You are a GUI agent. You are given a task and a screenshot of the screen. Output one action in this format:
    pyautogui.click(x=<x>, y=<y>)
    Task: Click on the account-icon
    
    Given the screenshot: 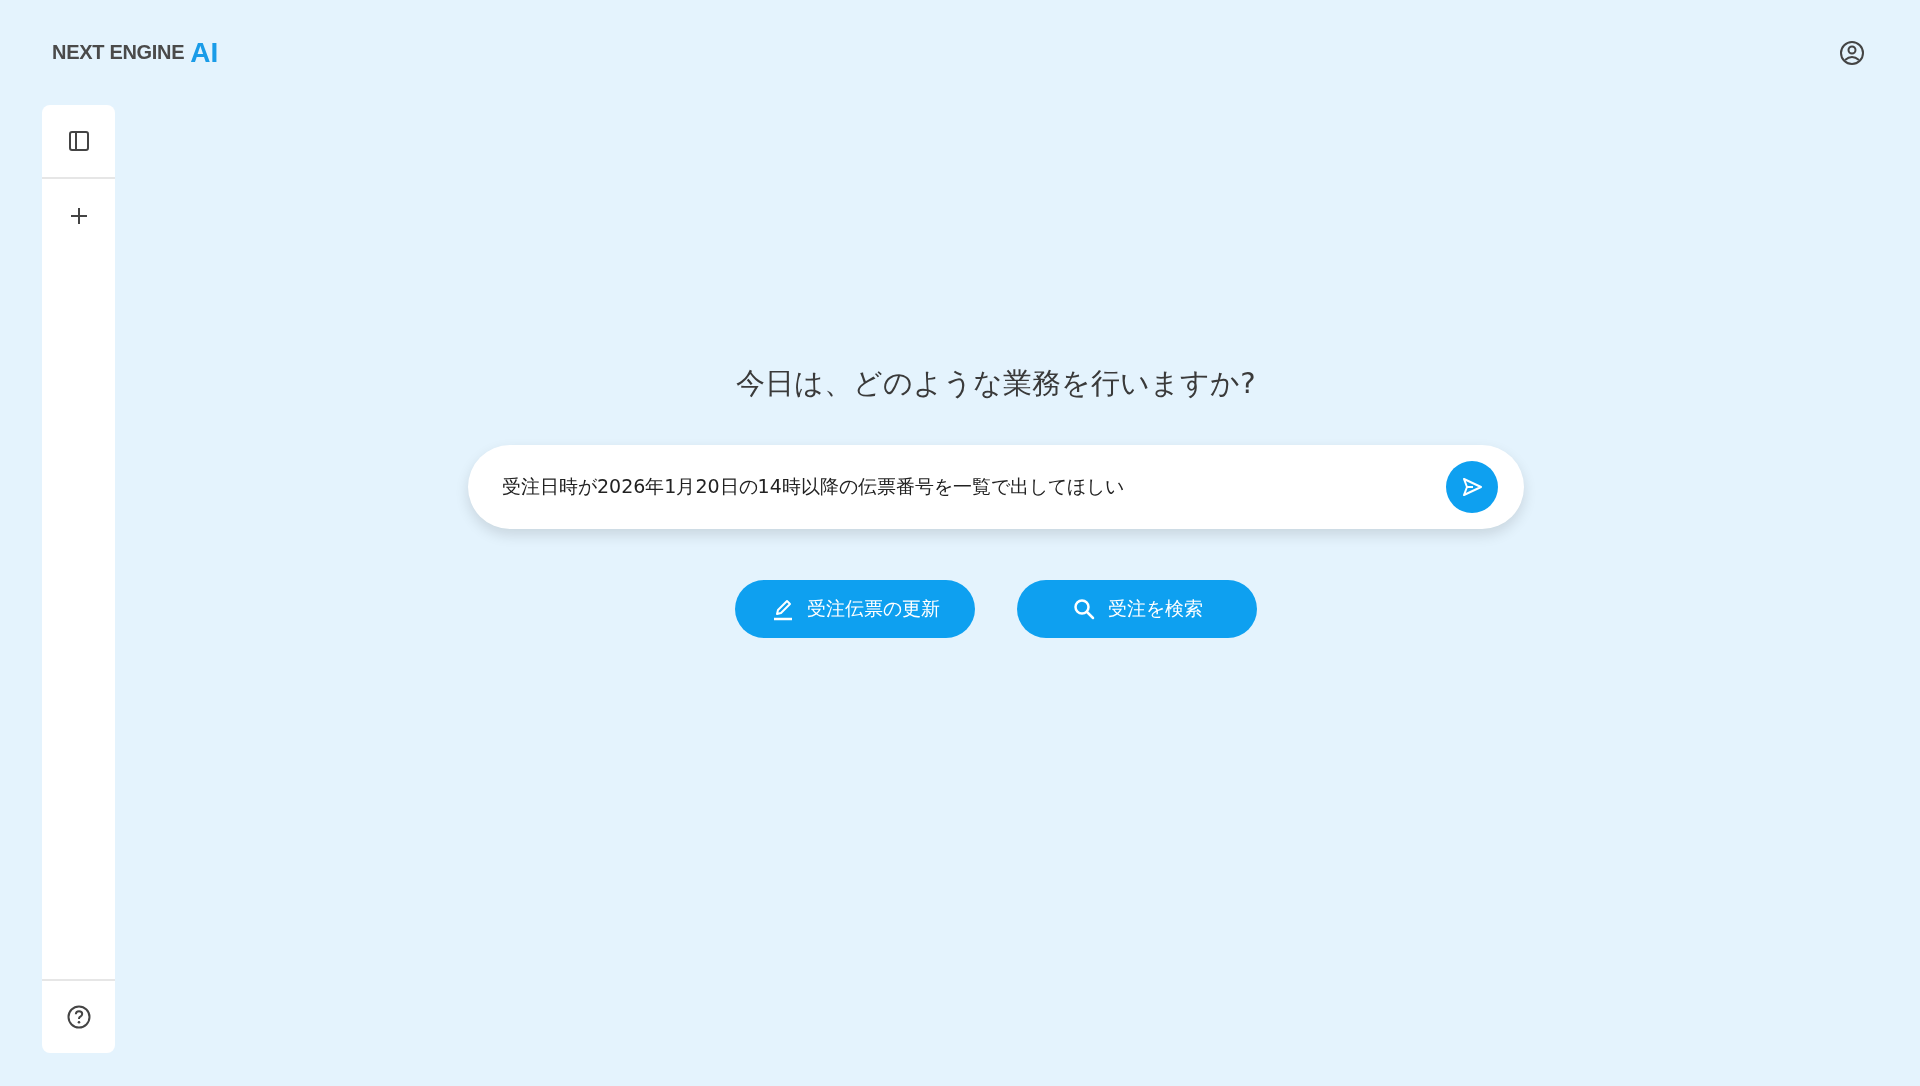 What is the action you would take?
    pyautogui.click(x=1852, y=52)
    